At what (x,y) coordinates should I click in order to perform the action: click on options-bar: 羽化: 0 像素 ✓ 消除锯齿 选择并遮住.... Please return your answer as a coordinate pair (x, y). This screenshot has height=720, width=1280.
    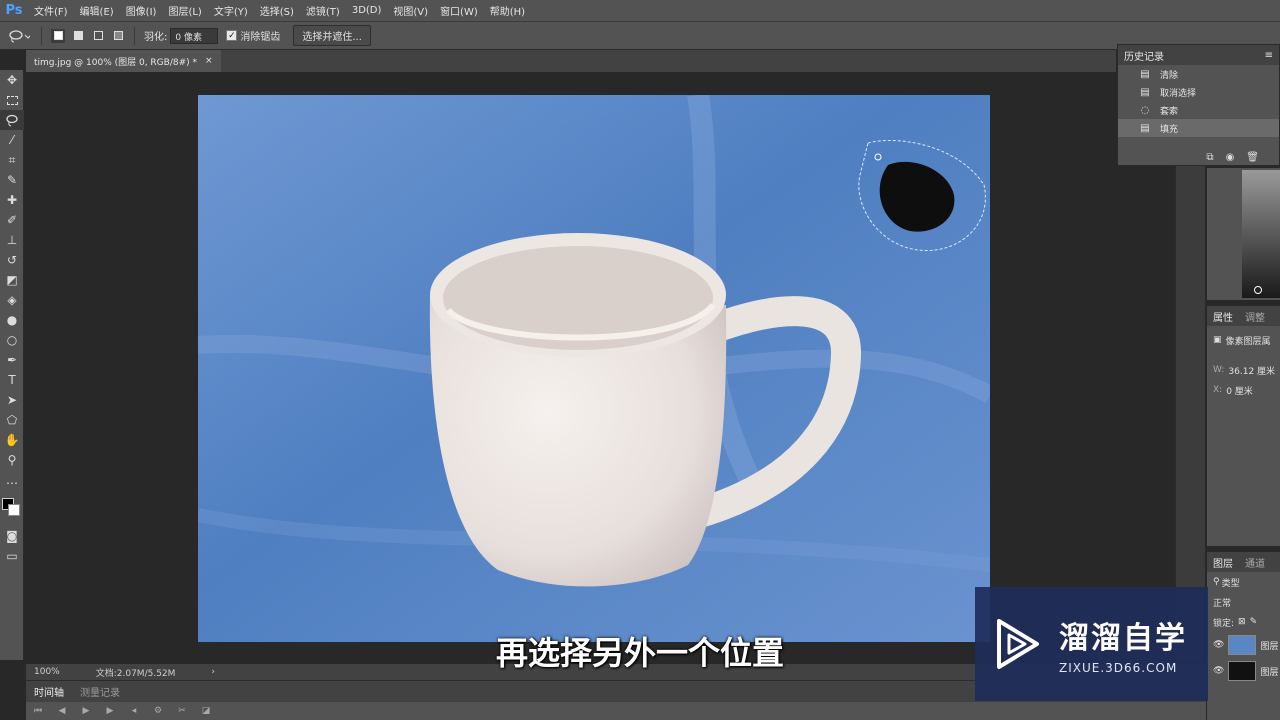
    Looking at the image, I should click on (640, 36).